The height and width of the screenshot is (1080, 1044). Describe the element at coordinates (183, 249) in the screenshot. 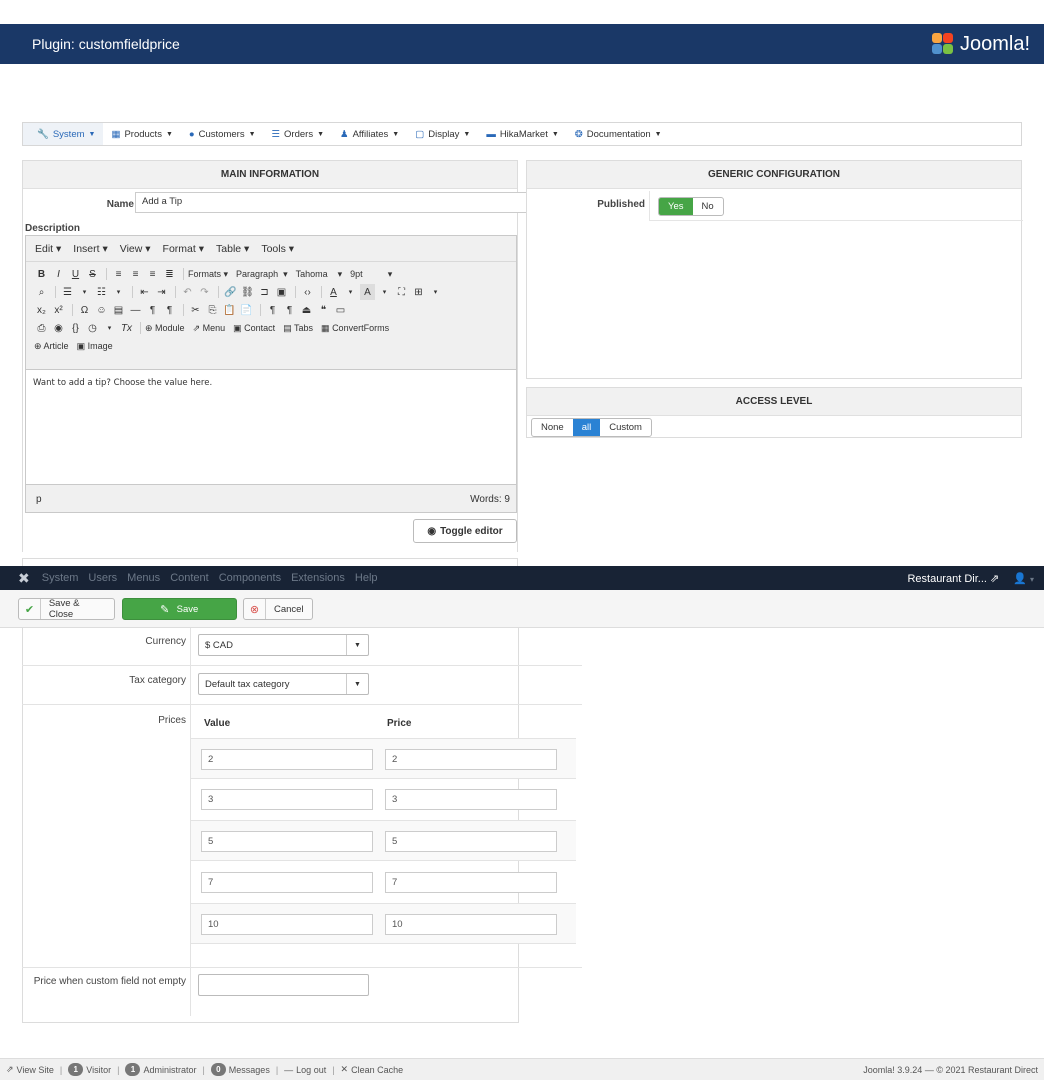

I see `editor-menu-format: Format ▾` at that location.